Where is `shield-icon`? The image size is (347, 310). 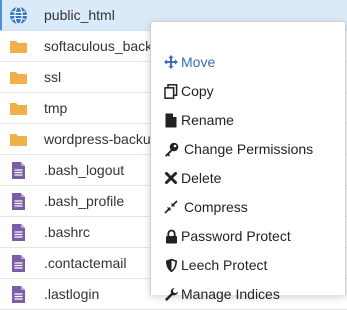 shield-icon is located at coordinates (171, 265).